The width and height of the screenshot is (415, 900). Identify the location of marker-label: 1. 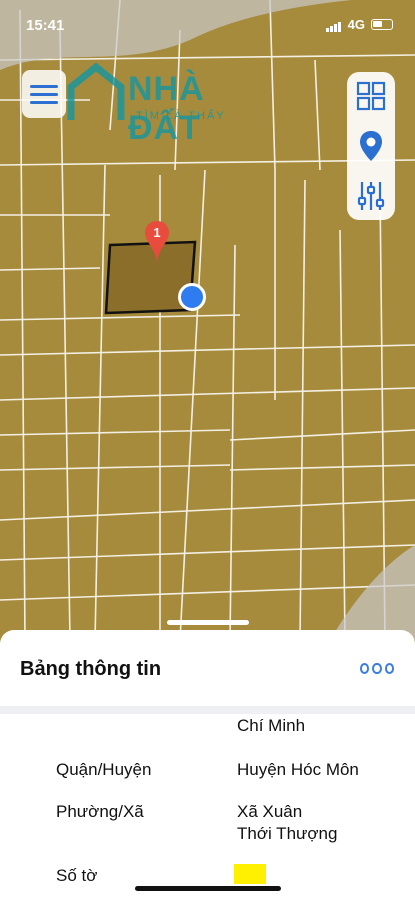
(157, 232).